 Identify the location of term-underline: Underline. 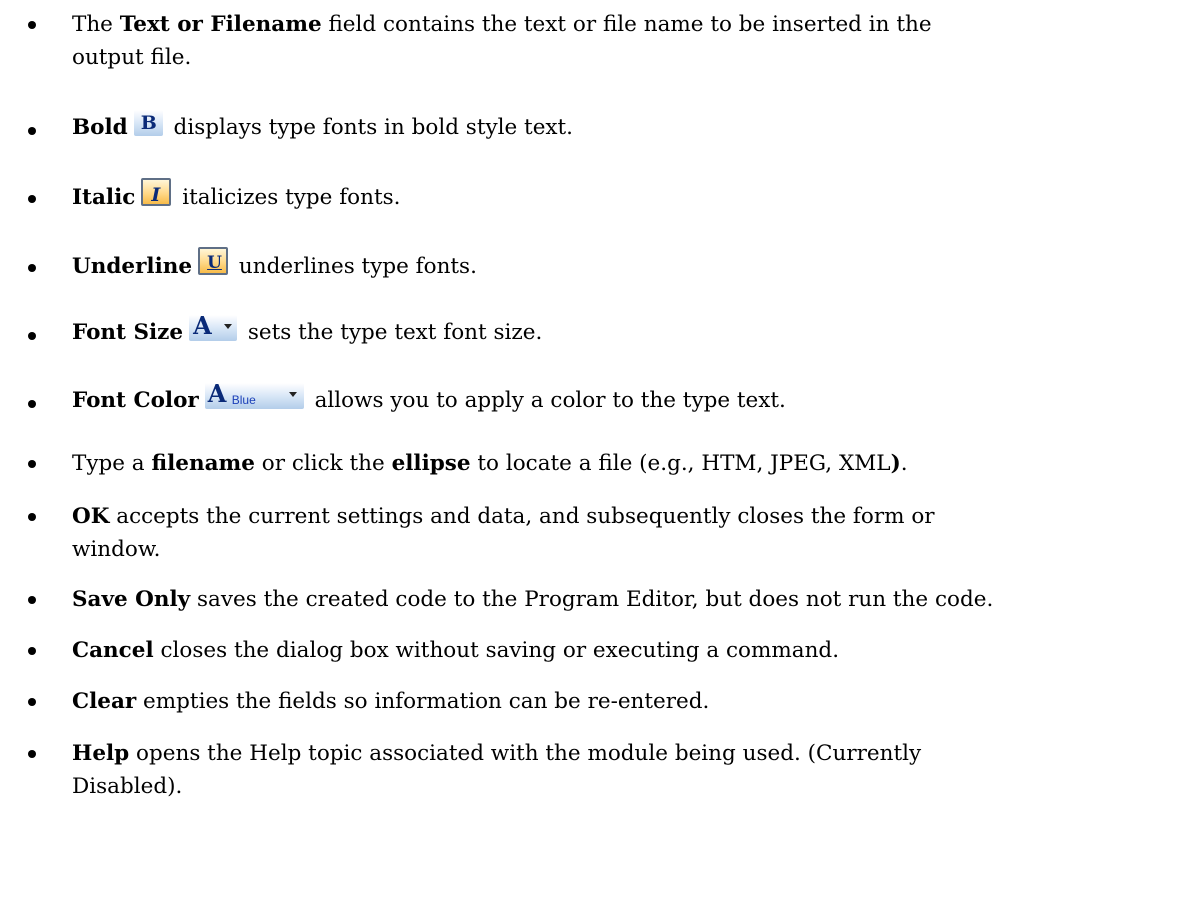
(132, 266).